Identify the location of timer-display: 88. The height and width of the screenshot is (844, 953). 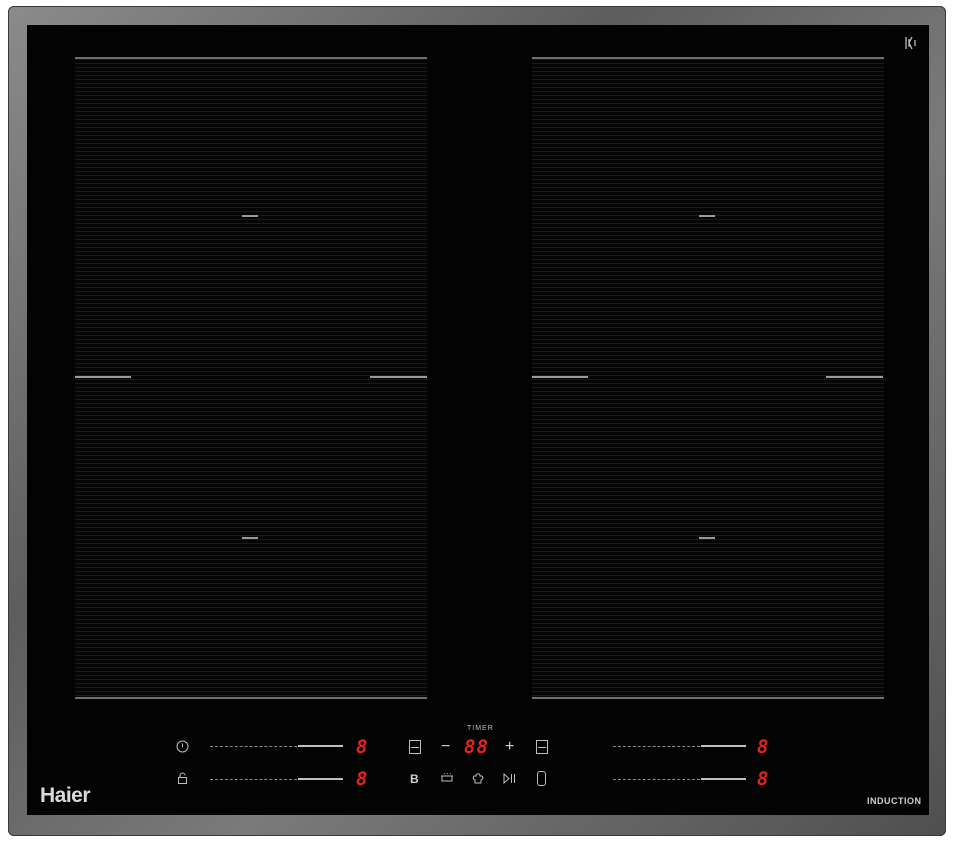
(476, 747).